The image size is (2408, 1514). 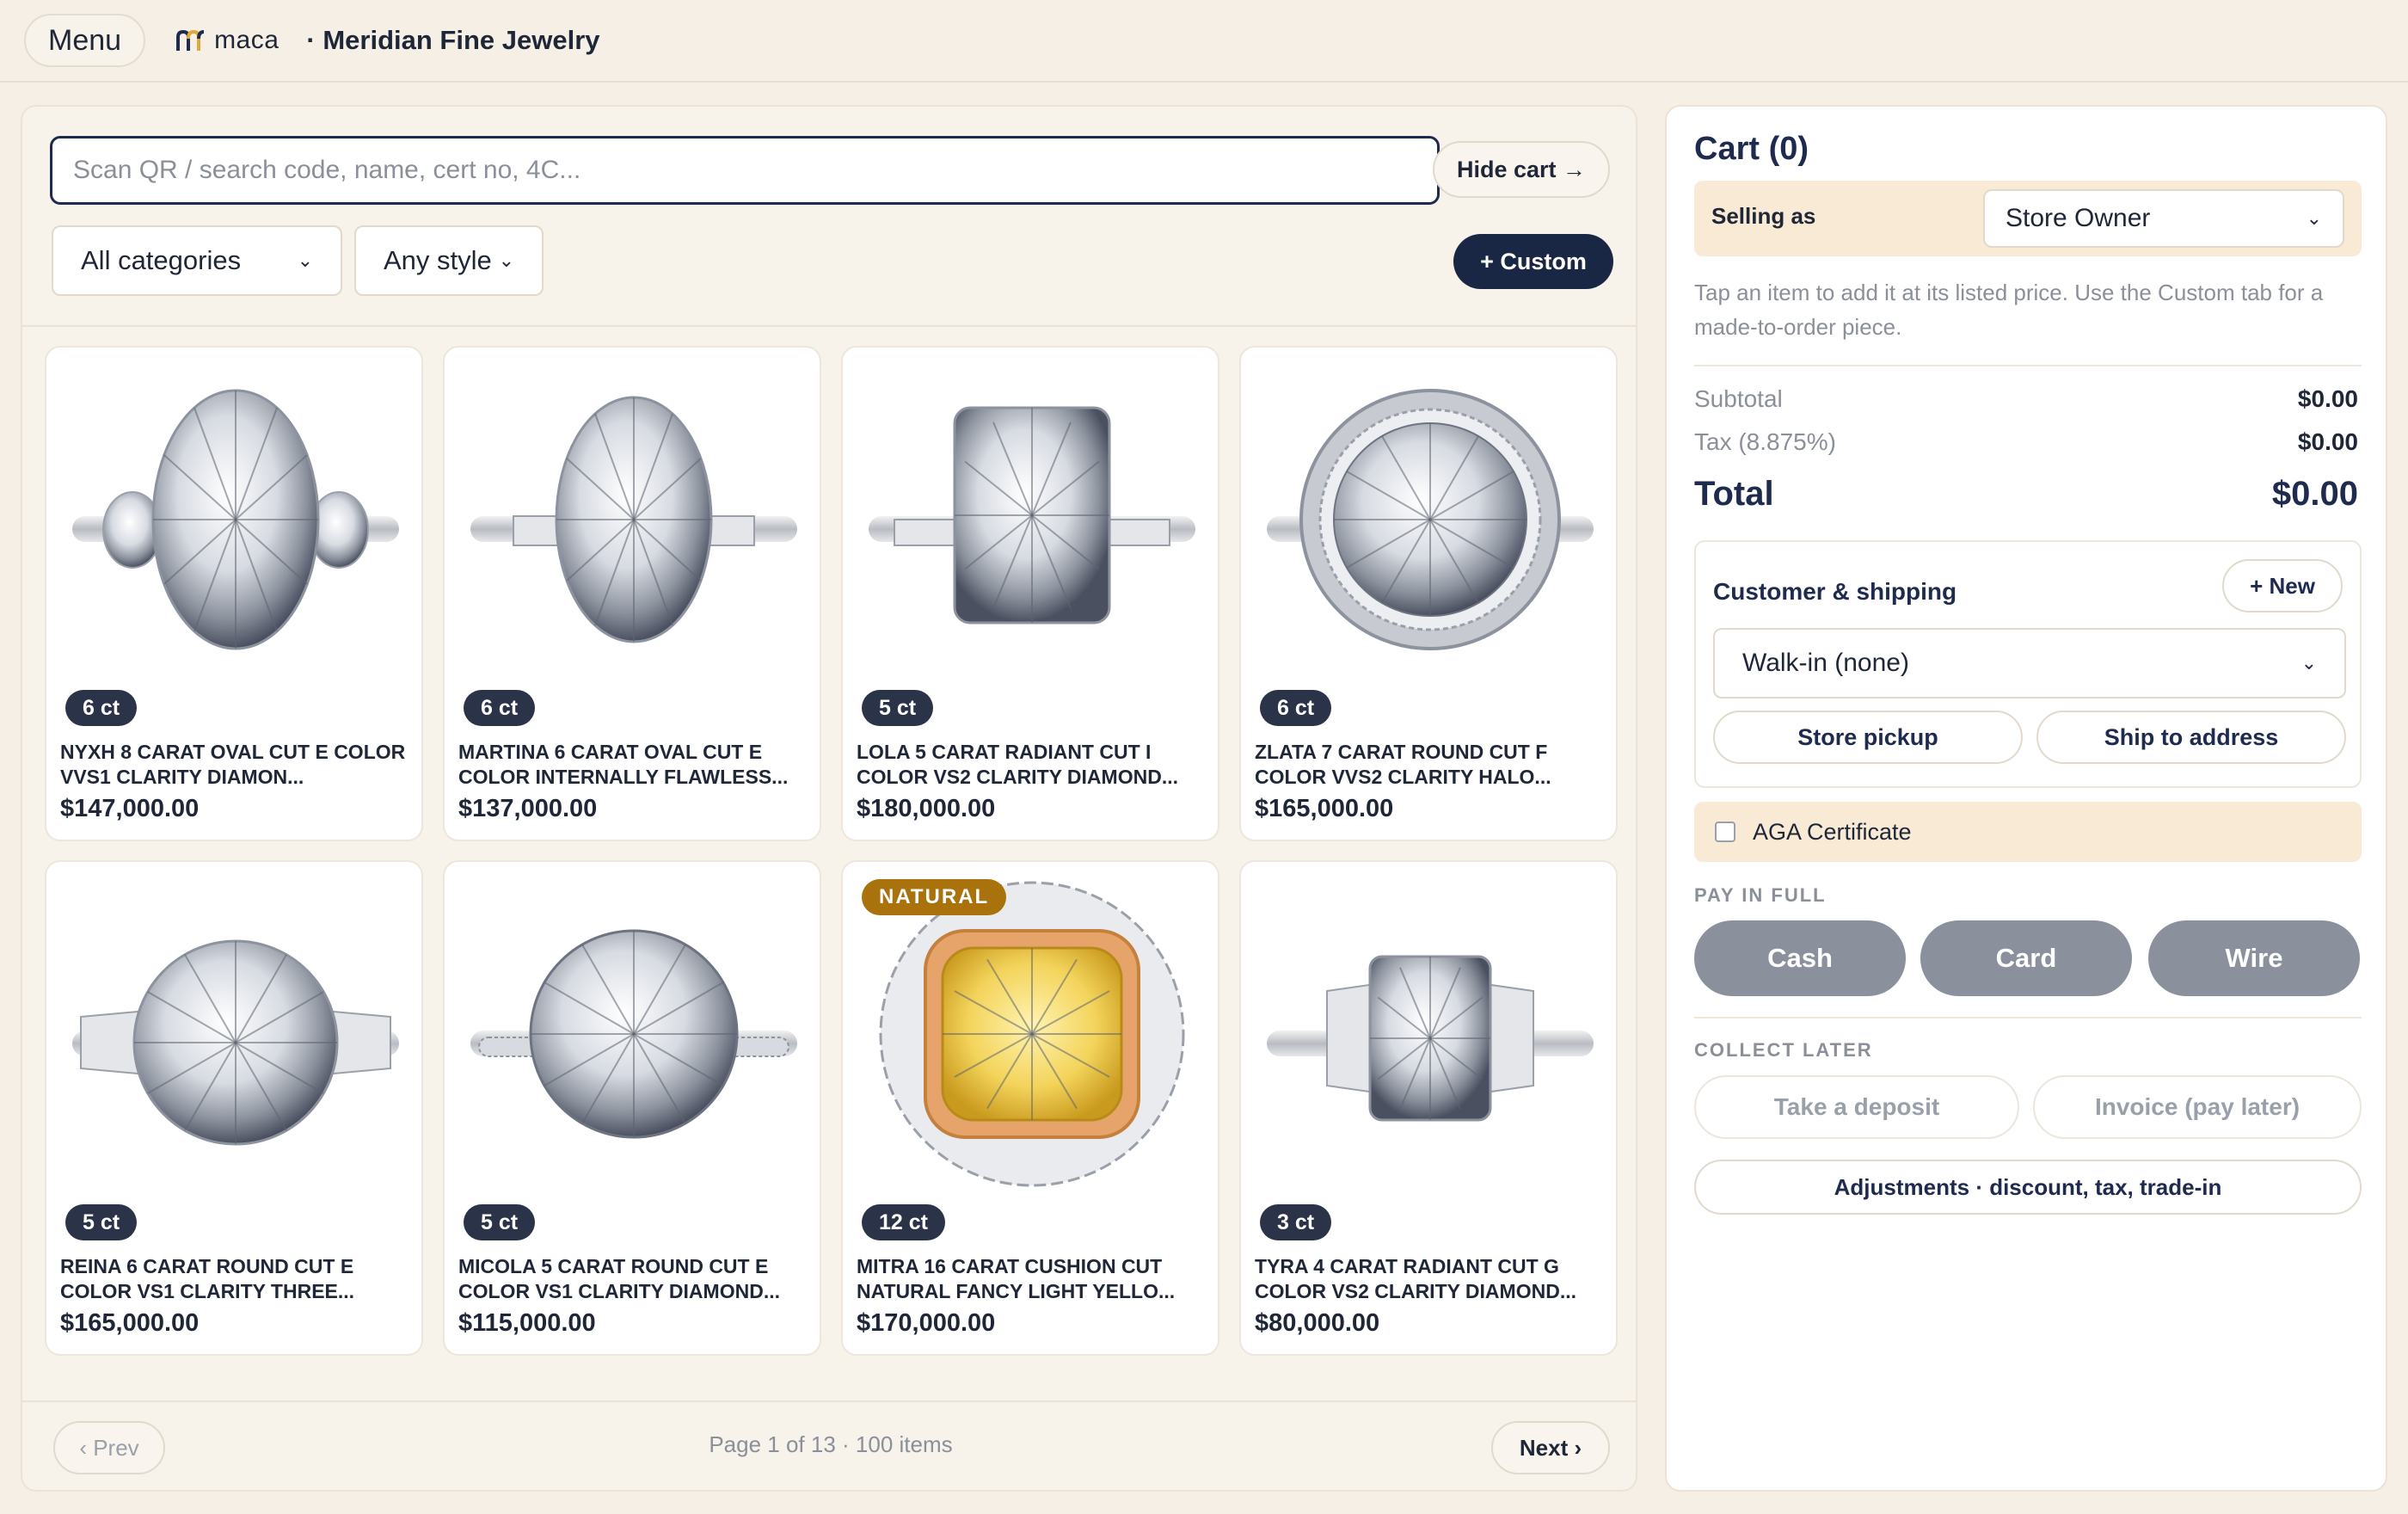 What do you see at coordinates (1550, 1447) in the screenshot?
I see `next-page-button: Next ›` at bounding box center [1550, 1447].